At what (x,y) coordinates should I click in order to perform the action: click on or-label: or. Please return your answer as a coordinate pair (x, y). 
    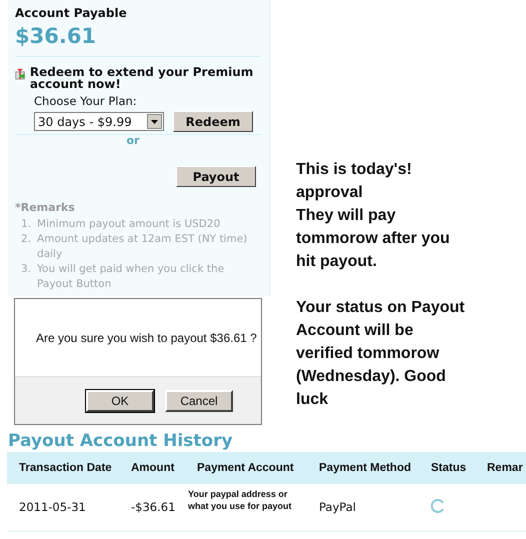
    Looking at the image, I should click on (133, 140).